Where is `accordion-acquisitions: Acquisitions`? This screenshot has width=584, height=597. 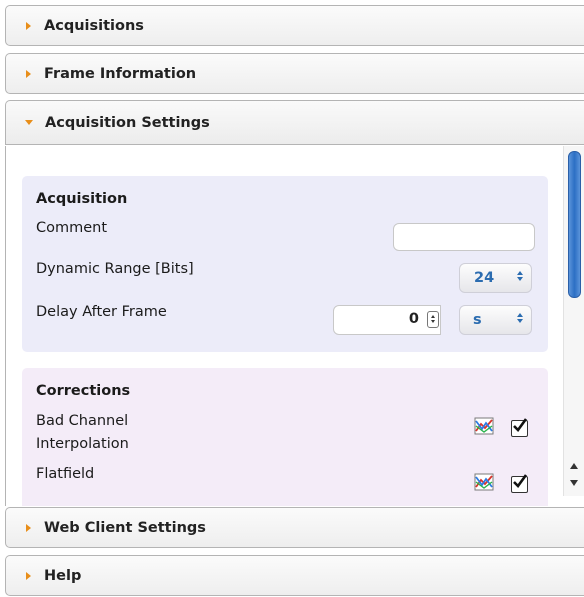
accordion-acquisitions: Acquisitions is located at coordinates (294, 25).